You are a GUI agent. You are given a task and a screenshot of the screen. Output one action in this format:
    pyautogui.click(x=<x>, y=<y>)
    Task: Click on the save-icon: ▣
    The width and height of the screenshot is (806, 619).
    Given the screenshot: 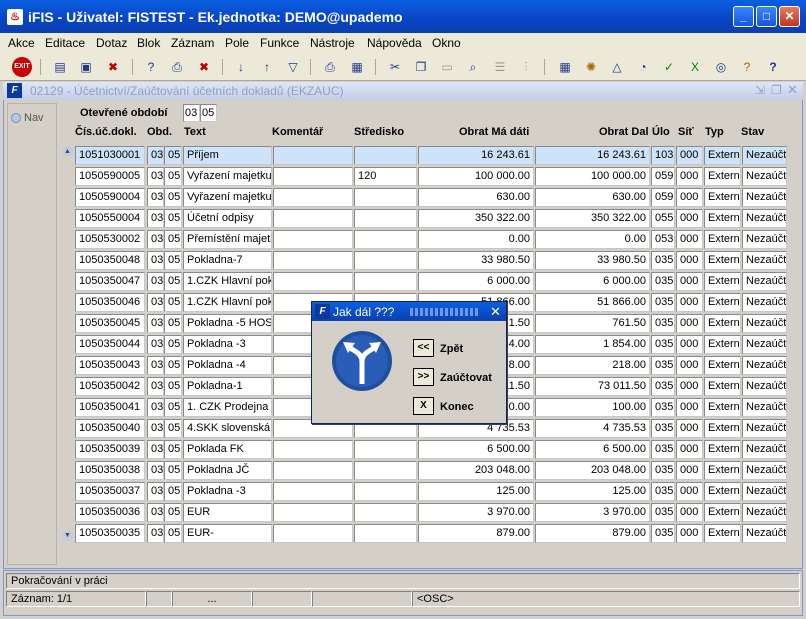 What is the action you would take?
    pyautogui.click(x=86, y=67)
    